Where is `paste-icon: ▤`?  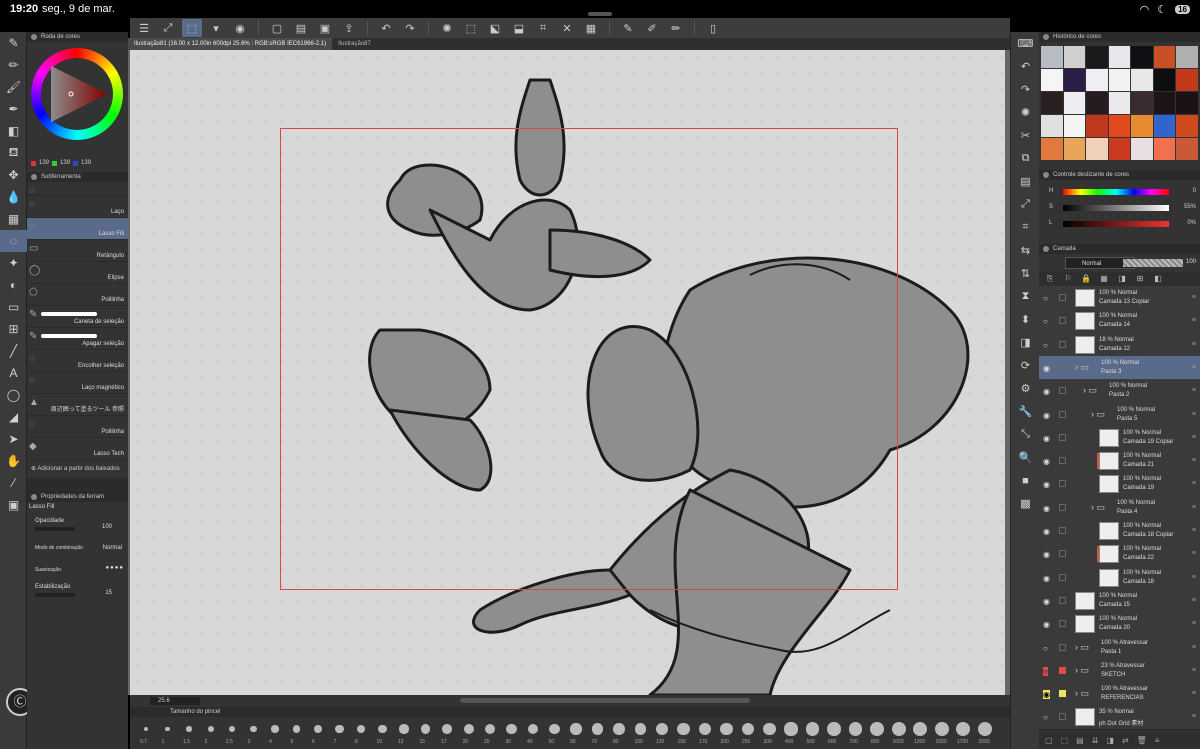
paste-icon: ▤ is located at coordinates (1025, 181).